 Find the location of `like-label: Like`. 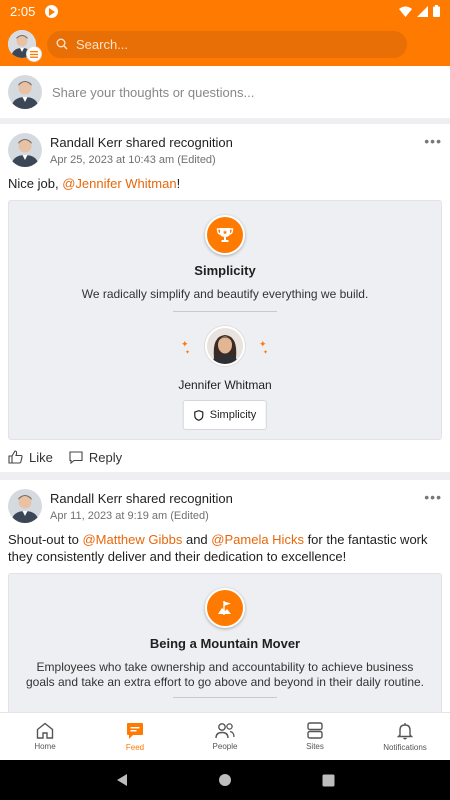

like-label: Like is located at coordinates (41, 457).